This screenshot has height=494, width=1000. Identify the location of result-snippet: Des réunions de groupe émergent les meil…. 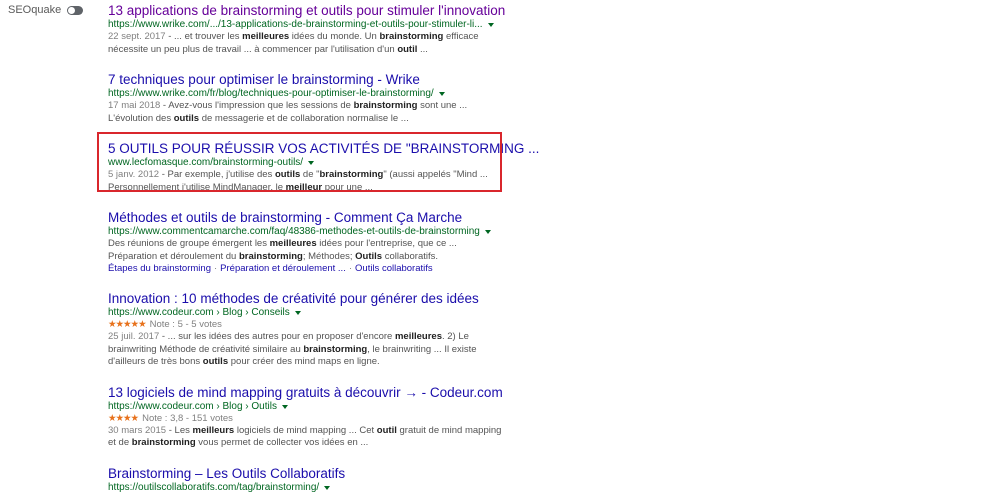
(308, 250).